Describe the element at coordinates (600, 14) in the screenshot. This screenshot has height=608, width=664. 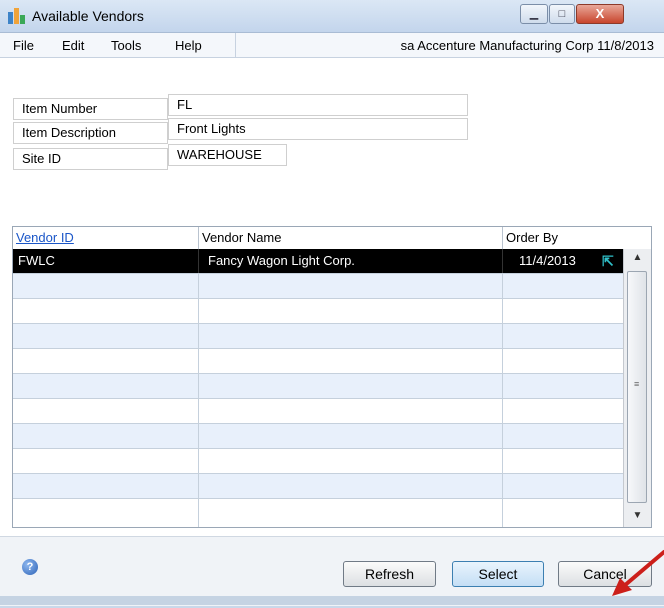
I see `close-button: X` at that location.